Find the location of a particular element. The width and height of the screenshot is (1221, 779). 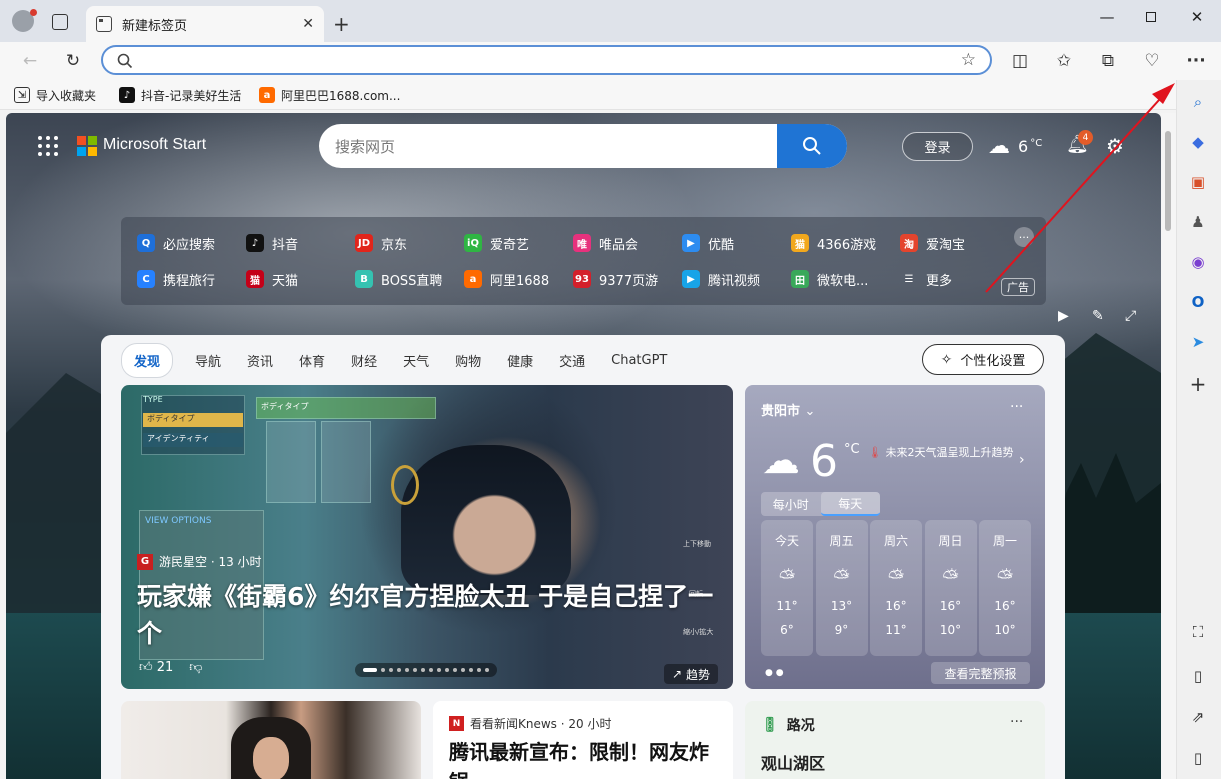

back-icon: ← is located at coordinates (30, 61).